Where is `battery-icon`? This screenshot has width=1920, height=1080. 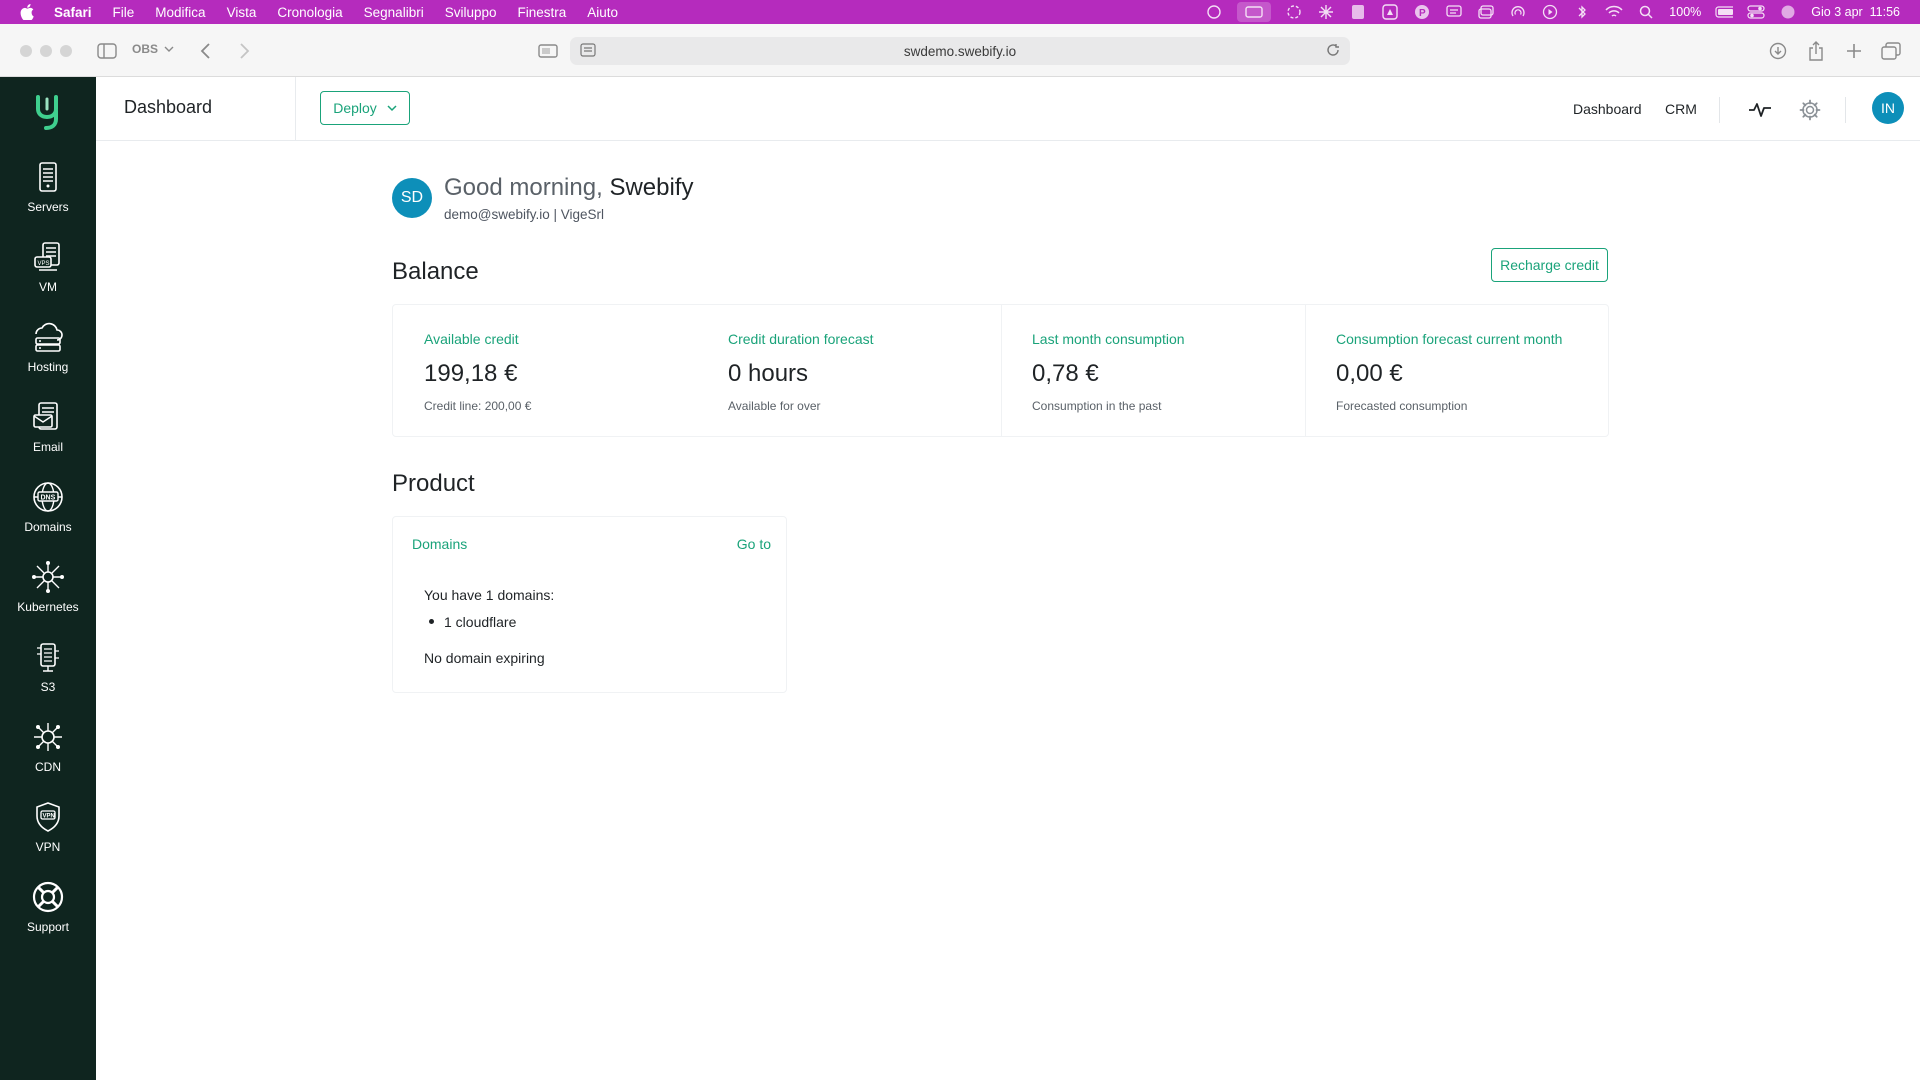 battery-icon is located at coordinates (1724, 12).